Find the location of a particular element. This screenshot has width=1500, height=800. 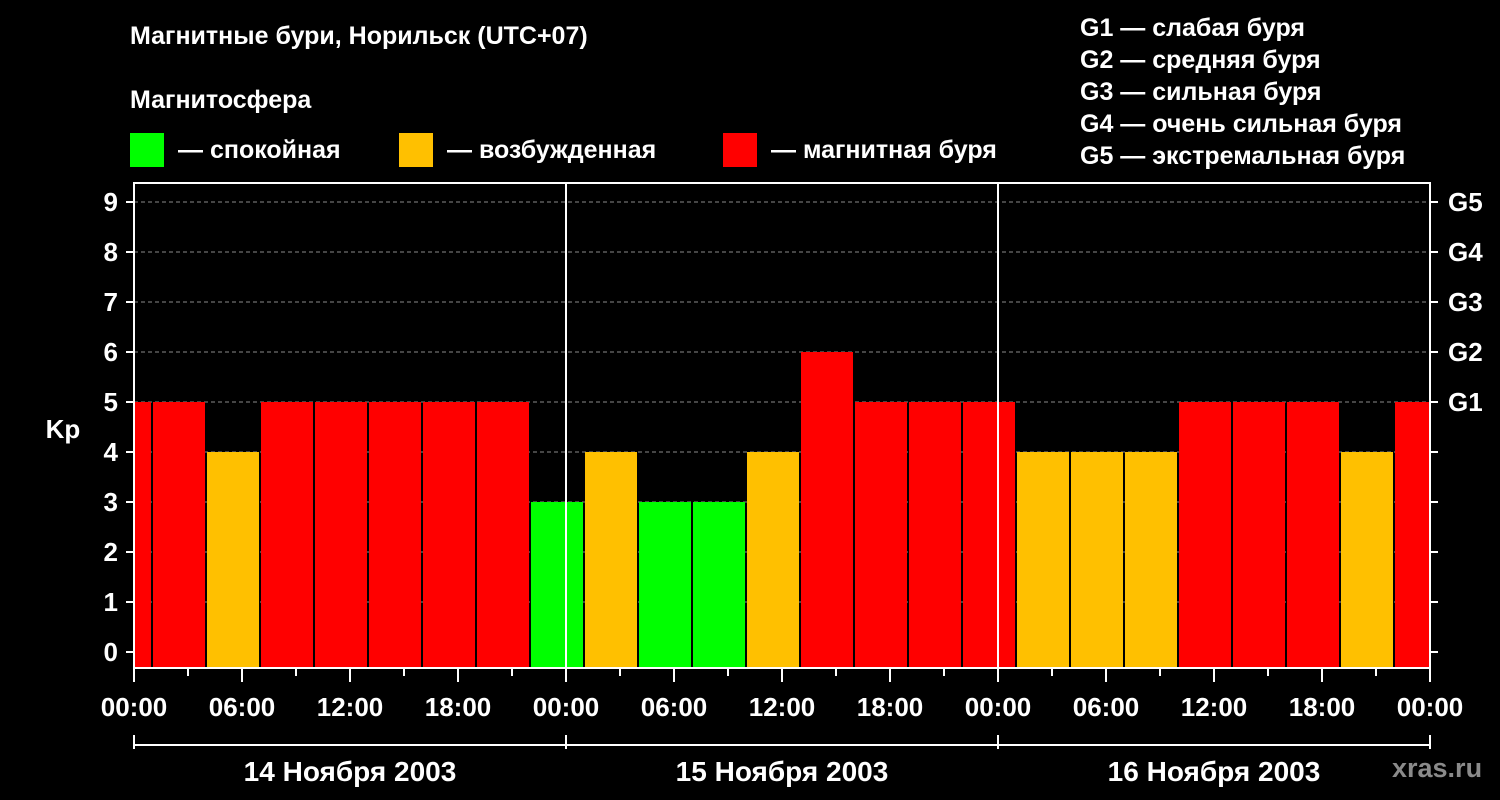

day-label: 15 Ноября 2003 is located at coordinates (782, 771).